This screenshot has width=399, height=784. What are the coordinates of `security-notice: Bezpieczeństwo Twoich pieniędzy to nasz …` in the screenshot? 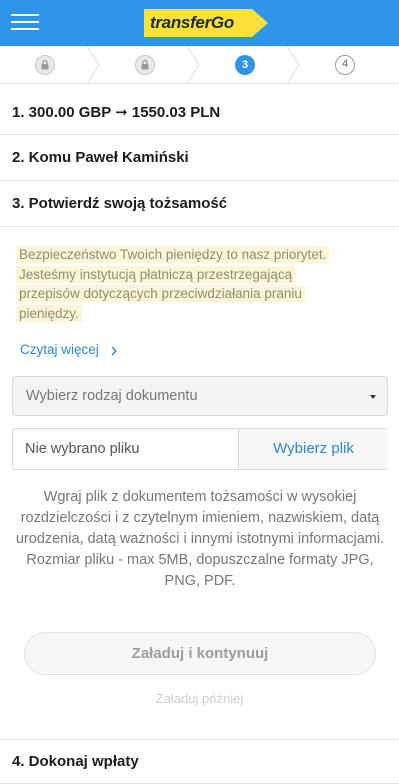 It's located at (191, 284).